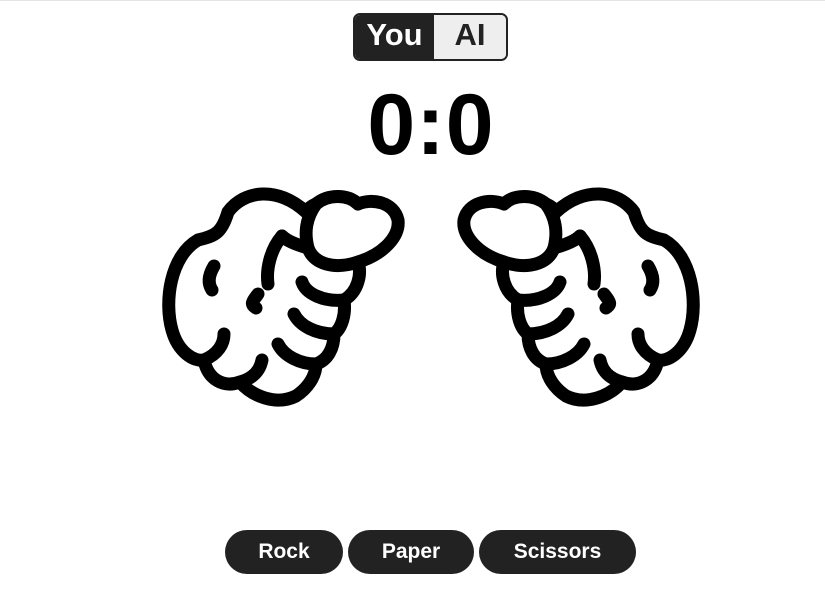  I want to click on ai-fist-icon, so click(579, 298).